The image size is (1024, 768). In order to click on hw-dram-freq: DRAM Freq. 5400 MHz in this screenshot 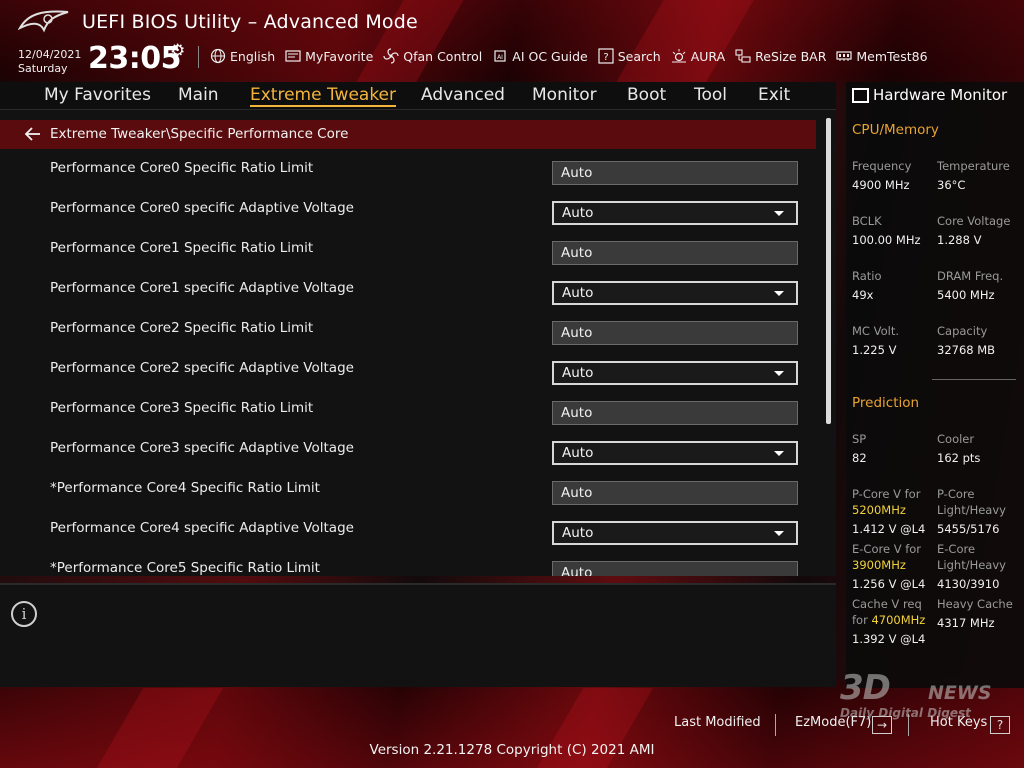, I will do `click(970, 285)`.